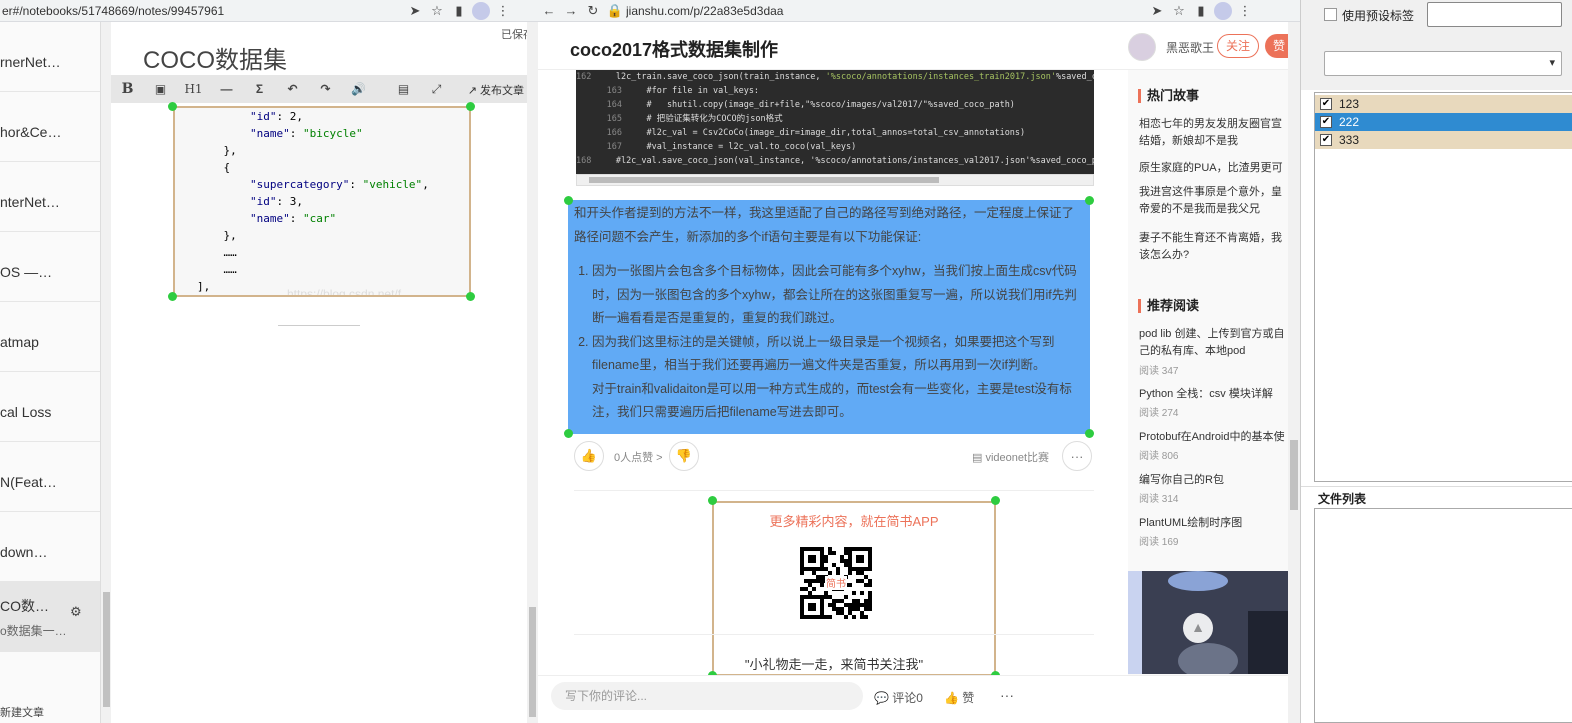 Image resolution: width=1572 pixels, height=723 pixels. I want to click on gear-icon: ⚙, so click(76, 612).